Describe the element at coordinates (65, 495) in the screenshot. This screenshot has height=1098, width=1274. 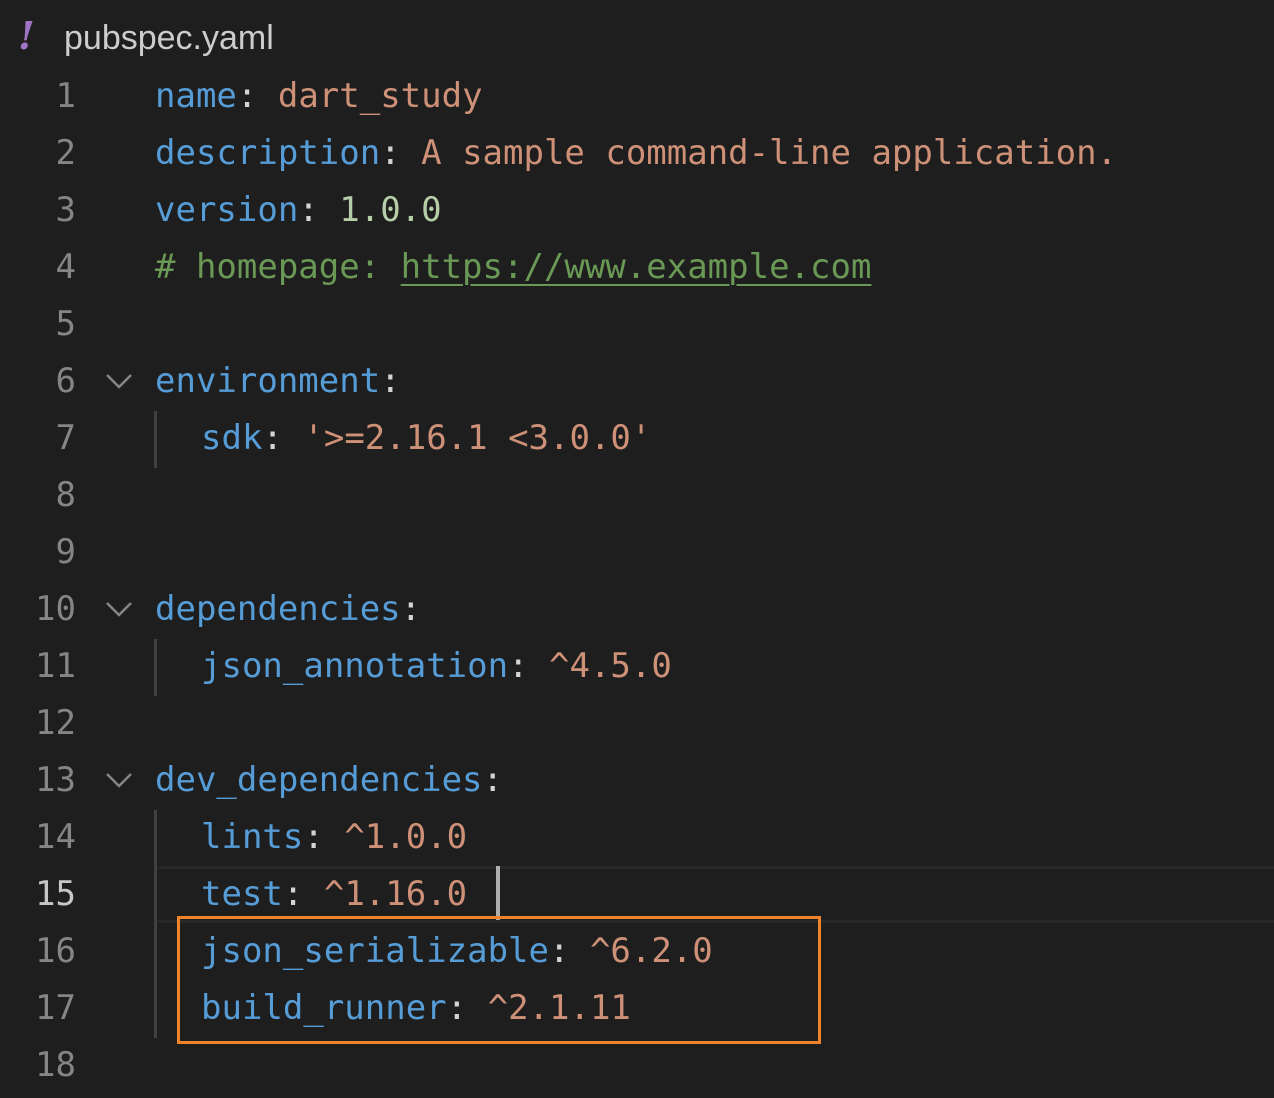
I see `line-number: 8` at that location.